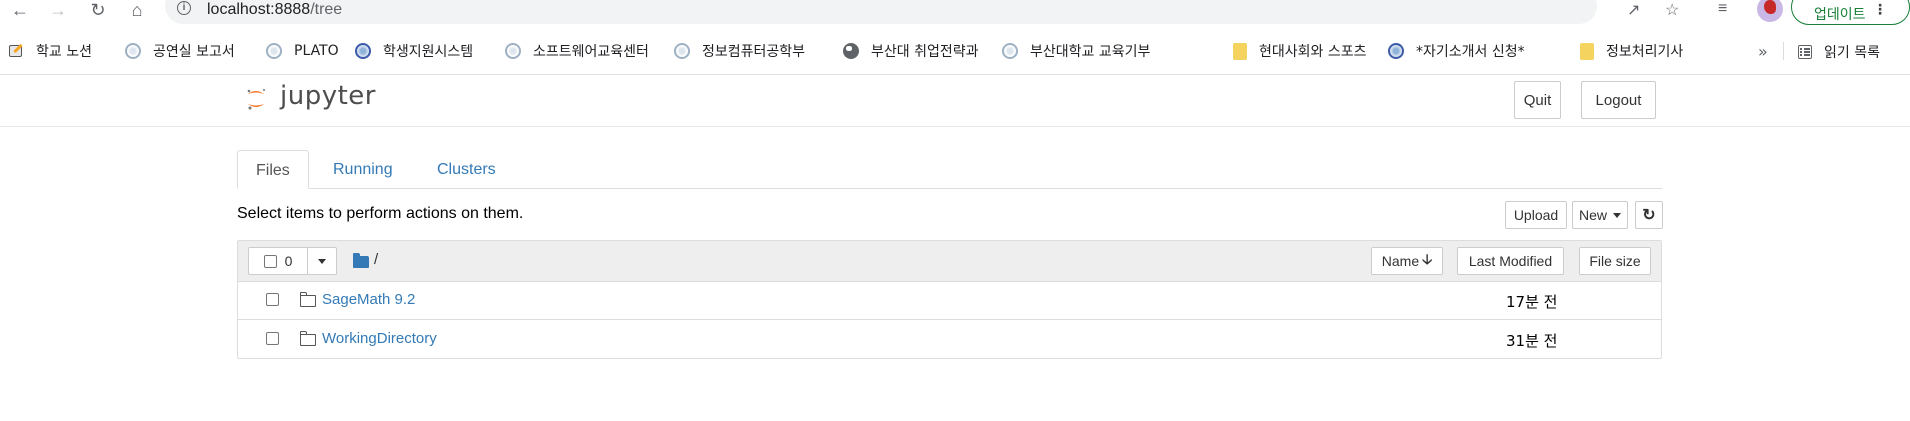 Image resolution: width=1910 pixels, height=421 pixels. I want to click on bookmark-item: 부산대학교 교육기부, so click(1076, 51).